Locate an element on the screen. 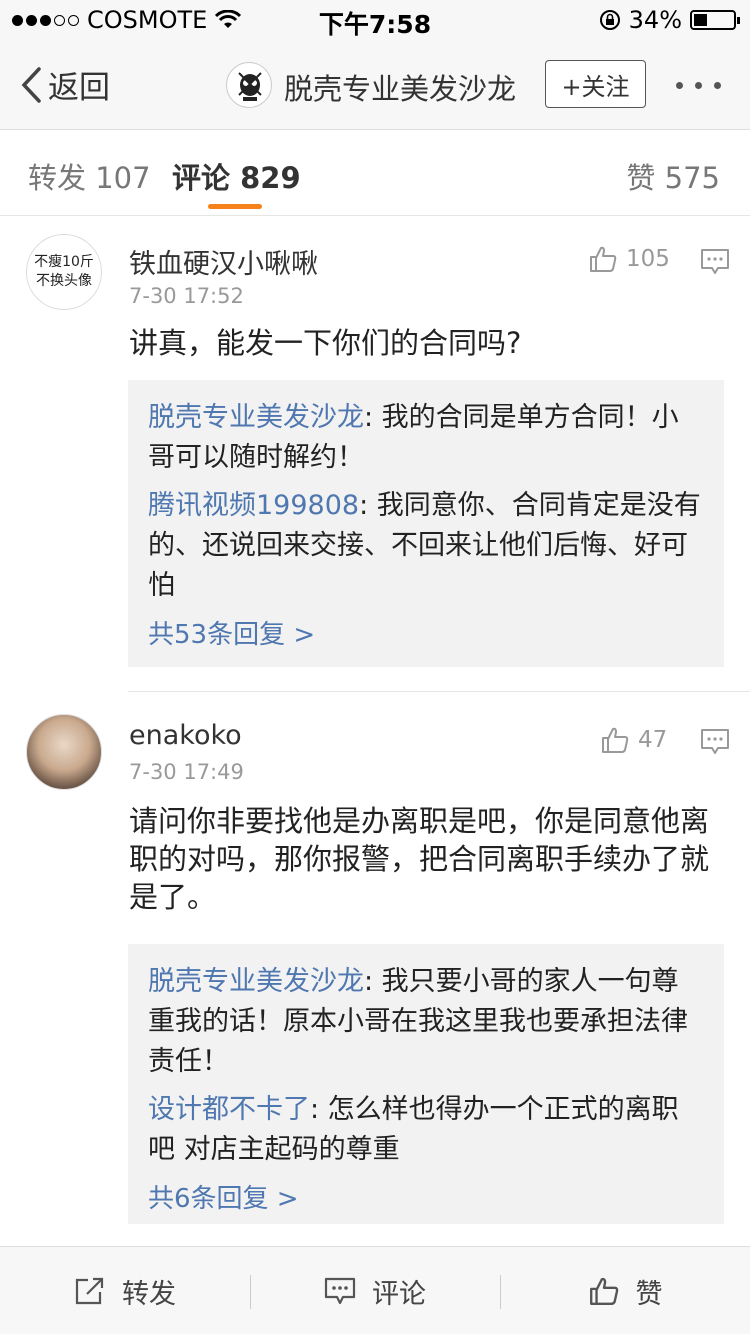 The image size is (750, 1335). back-button: 返回 is located at coordinates (65, 84).